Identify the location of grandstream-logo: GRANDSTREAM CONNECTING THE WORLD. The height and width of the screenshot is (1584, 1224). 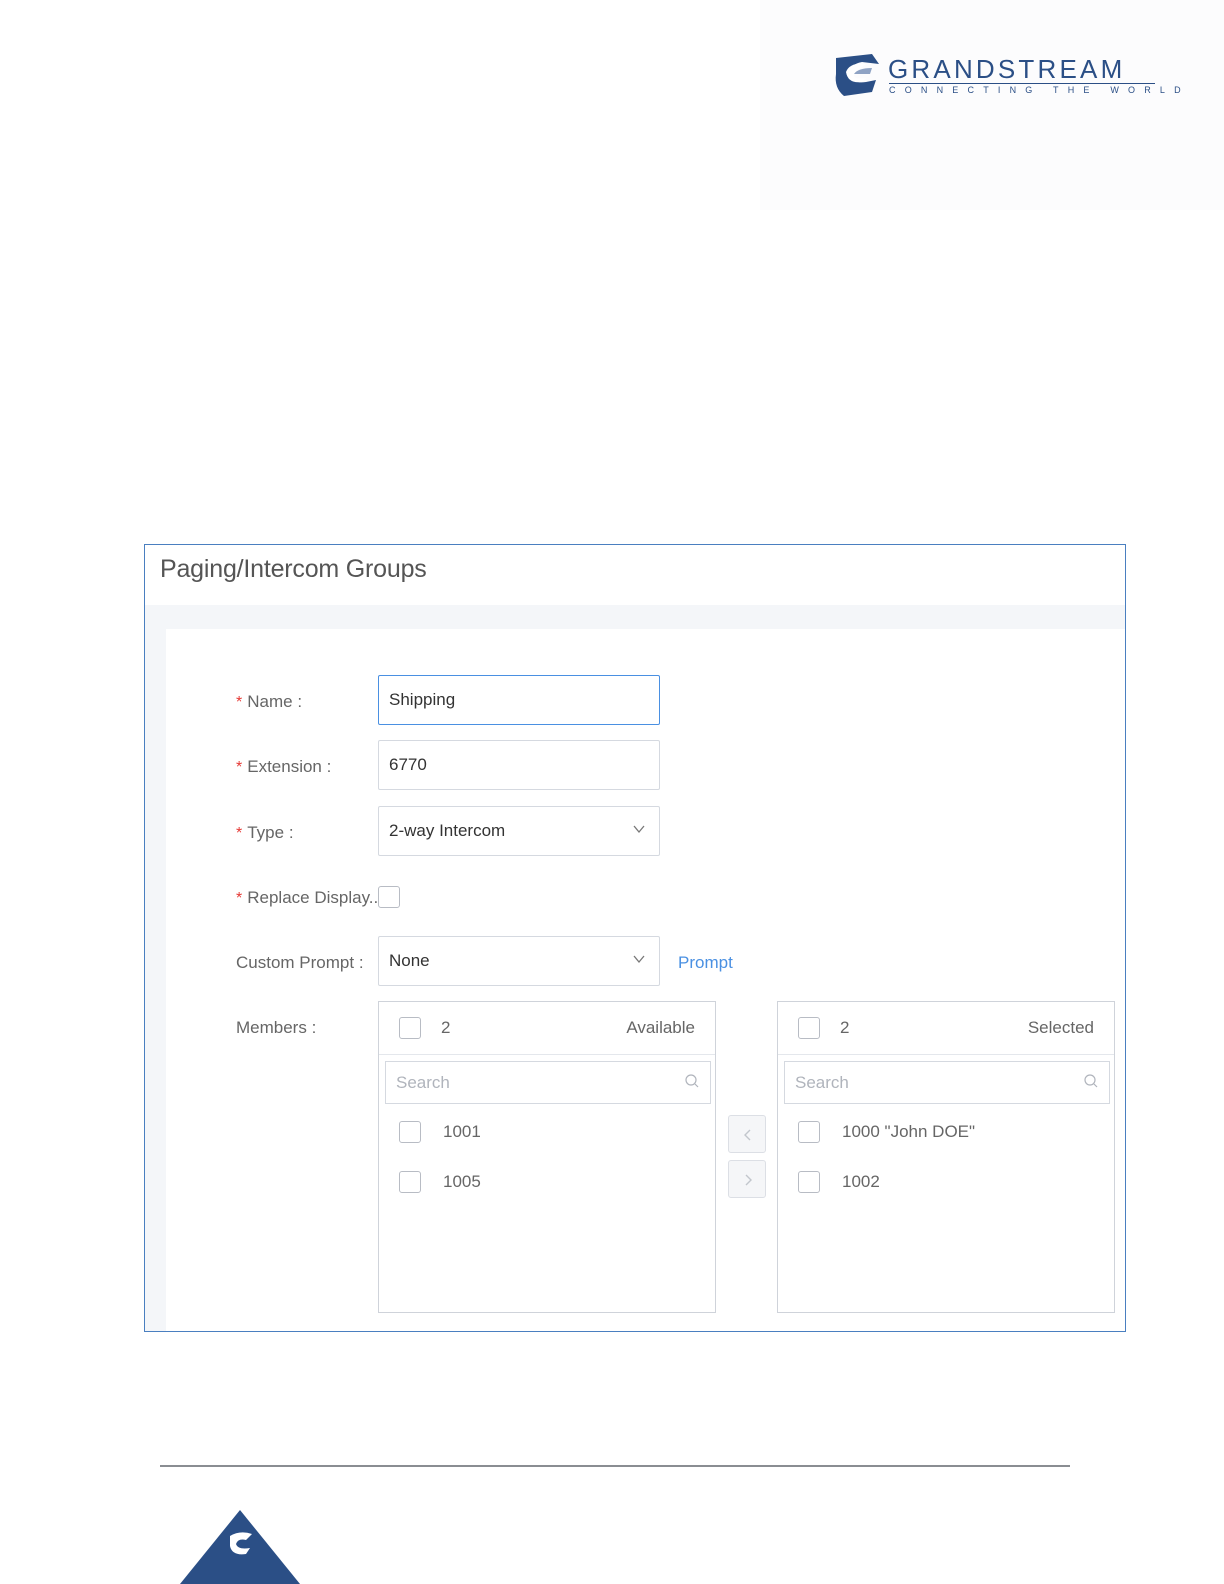
(1006, 77).